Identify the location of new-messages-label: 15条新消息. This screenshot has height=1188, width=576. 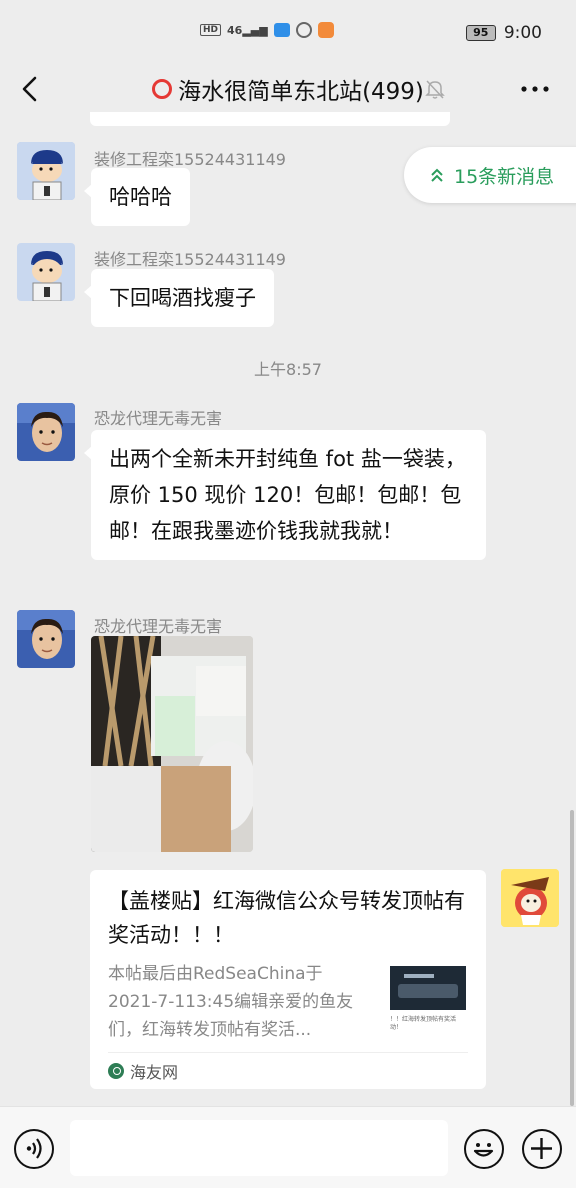
(504, 176).